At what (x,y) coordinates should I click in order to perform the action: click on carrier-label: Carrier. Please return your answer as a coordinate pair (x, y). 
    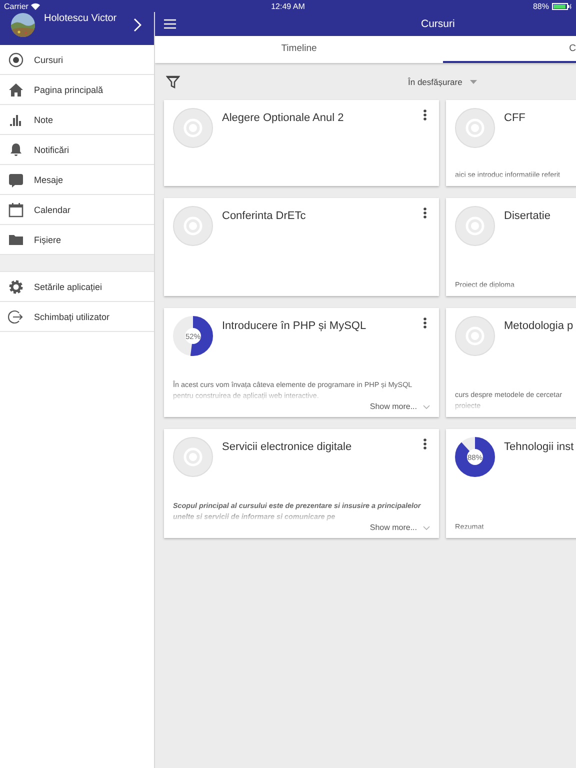
    Looking at the image, I should click on (16, 6).